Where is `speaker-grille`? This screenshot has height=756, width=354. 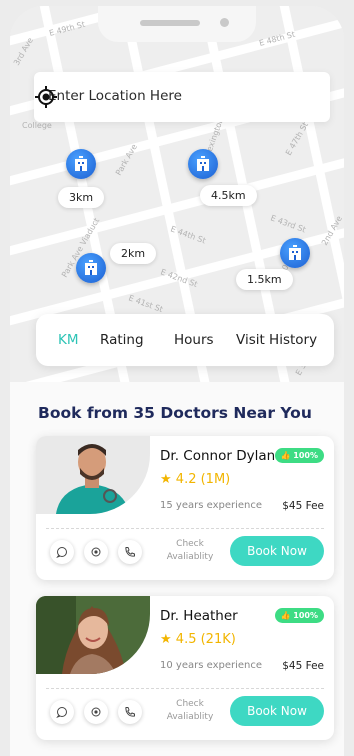 speaker-grille is located at coordinates (170, 23).